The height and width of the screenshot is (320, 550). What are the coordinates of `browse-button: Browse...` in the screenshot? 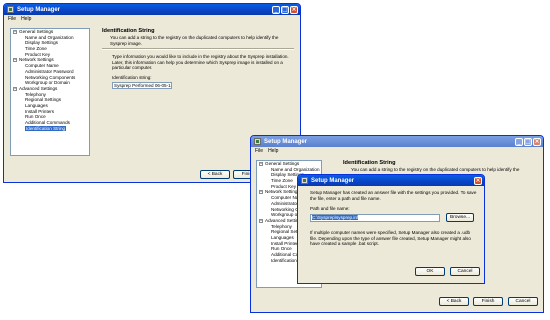 It's located at (460, 218).